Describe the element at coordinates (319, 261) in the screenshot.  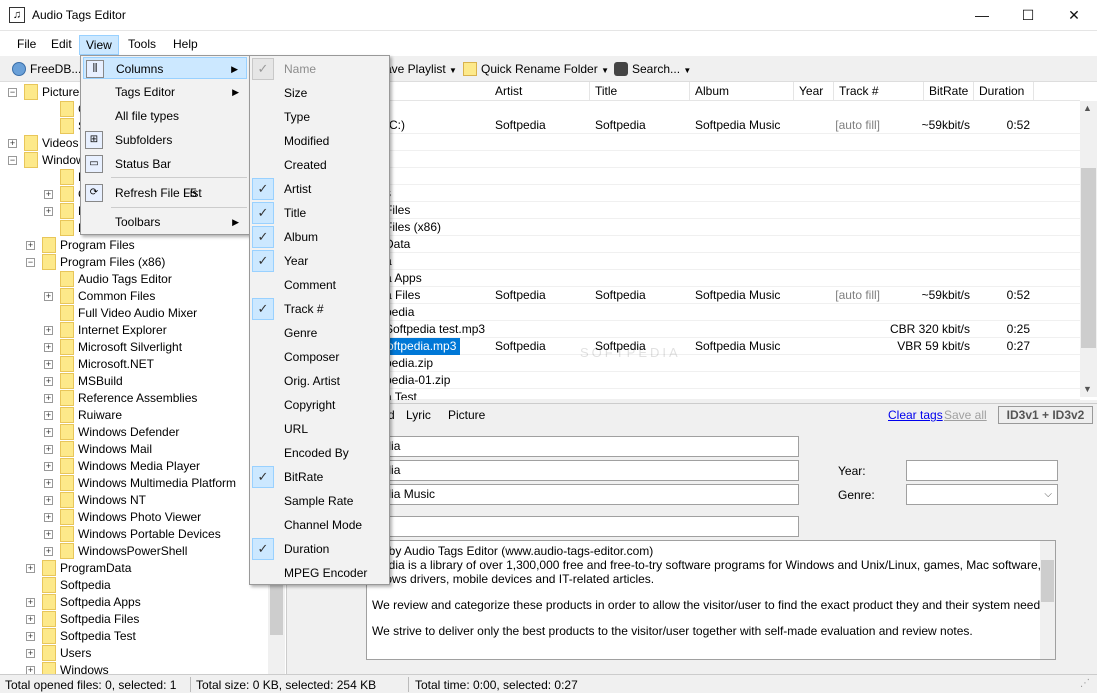
I see `column-toggle-year: ✓ Year` at that location.